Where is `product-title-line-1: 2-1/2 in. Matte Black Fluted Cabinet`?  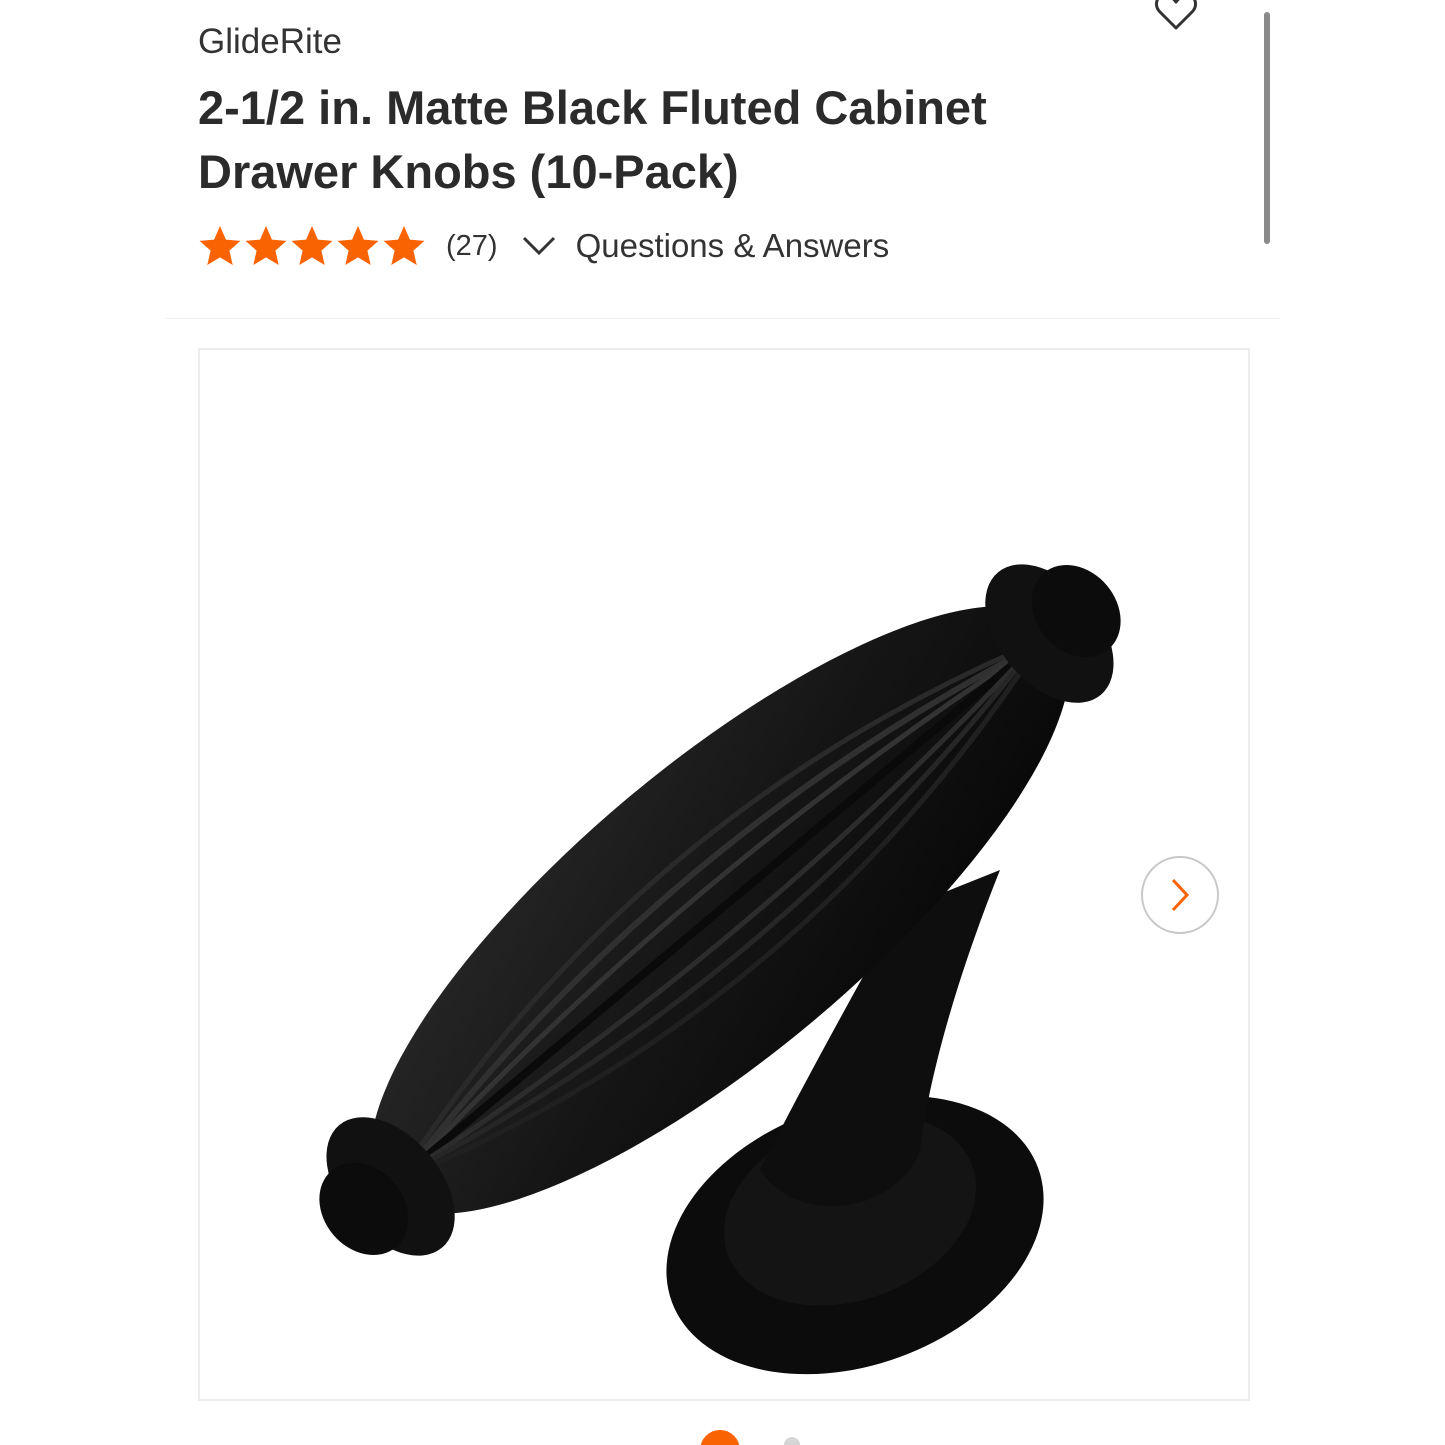 product-title-line-1: 2-1/2 in. Matte Black Fluted Cabinet is located at coordinates (592, 107).